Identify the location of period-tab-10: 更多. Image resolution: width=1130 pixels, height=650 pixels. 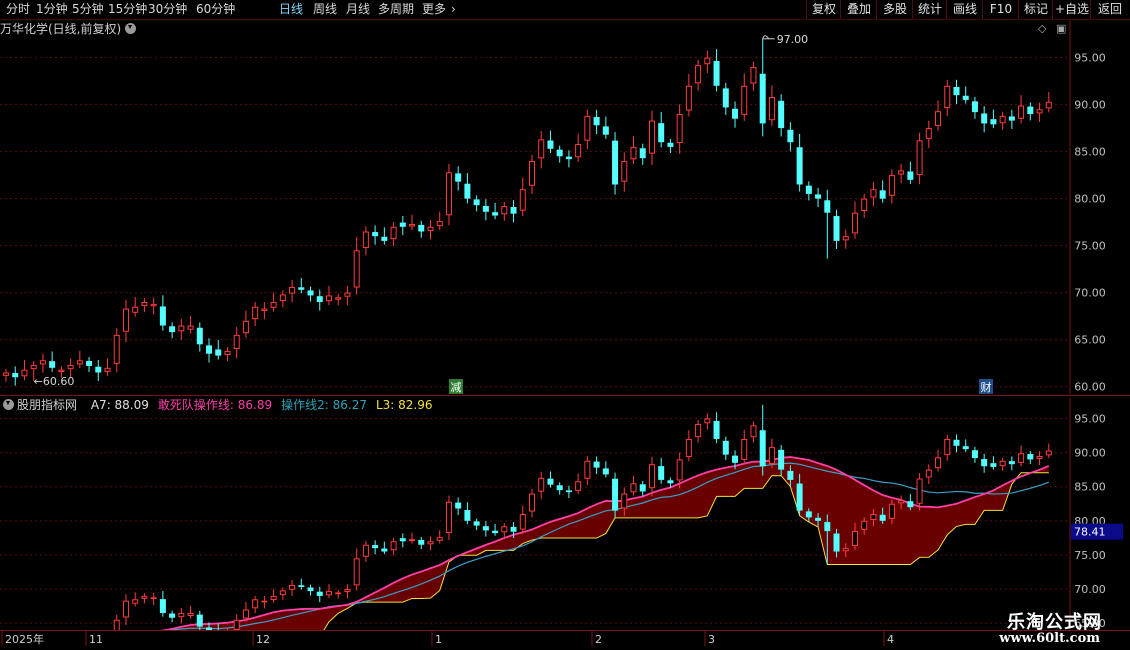
(434, 9).